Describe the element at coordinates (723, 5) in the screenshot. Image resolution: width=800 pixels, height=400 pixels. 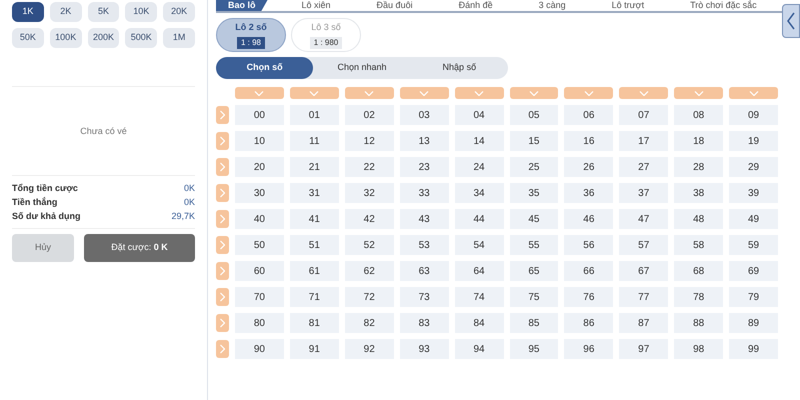
I see `tab: Trò chơi đặc sắc` at that location.